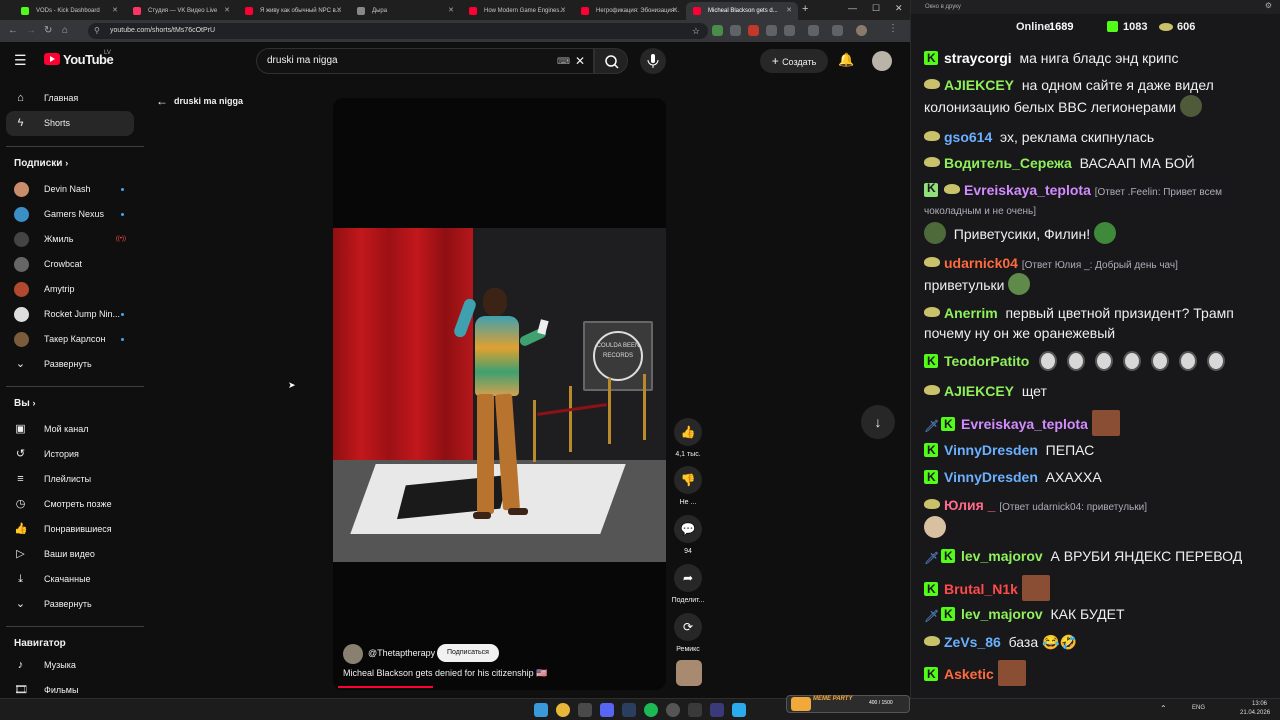  What do you see at coordinates (70, 554) in the screenshot?
I see `sidebar-item-your-videos: ▷ Ваши видео` at bounding box center [70, 554].